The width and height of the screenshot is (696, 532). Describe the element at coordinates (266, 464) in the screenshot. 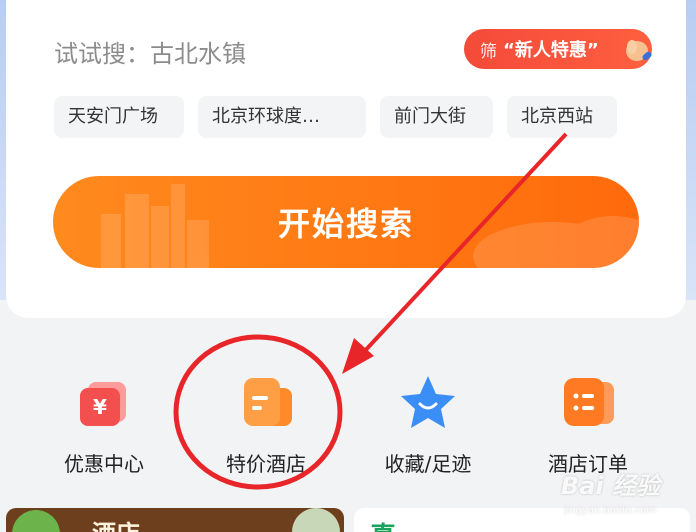

I see `quick-entry-label: 特价酒店` at that location.